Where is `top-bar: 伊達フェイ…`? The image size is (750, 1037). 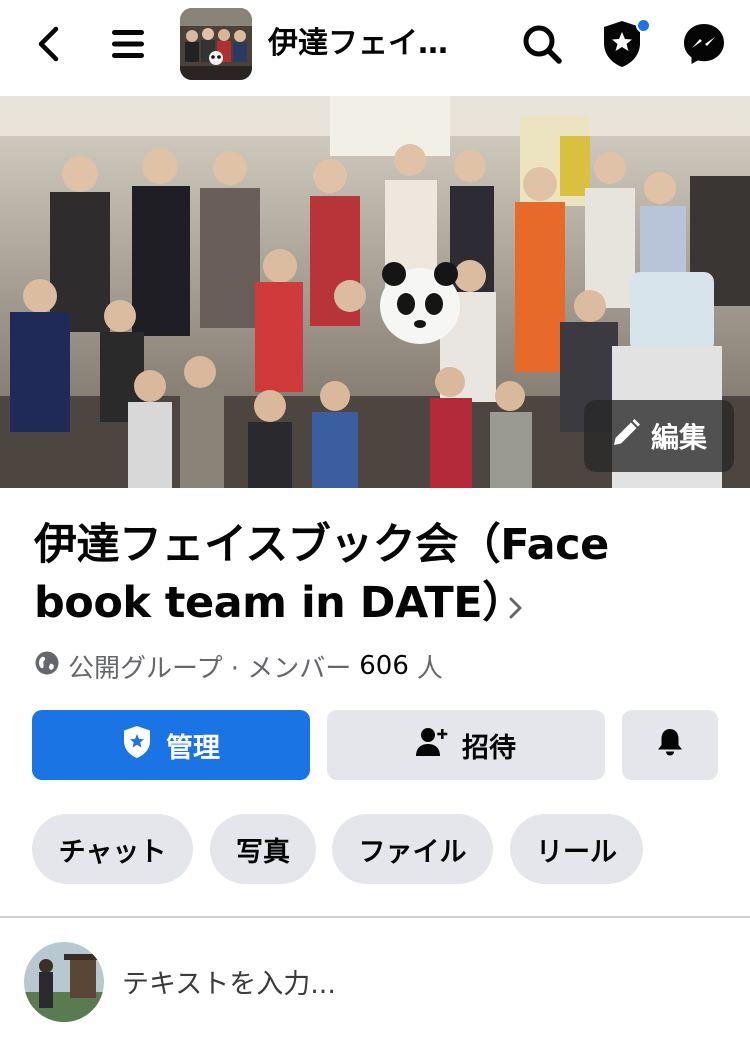 top-bar: 伊達フェイ… is located at coordinates (375, 46).